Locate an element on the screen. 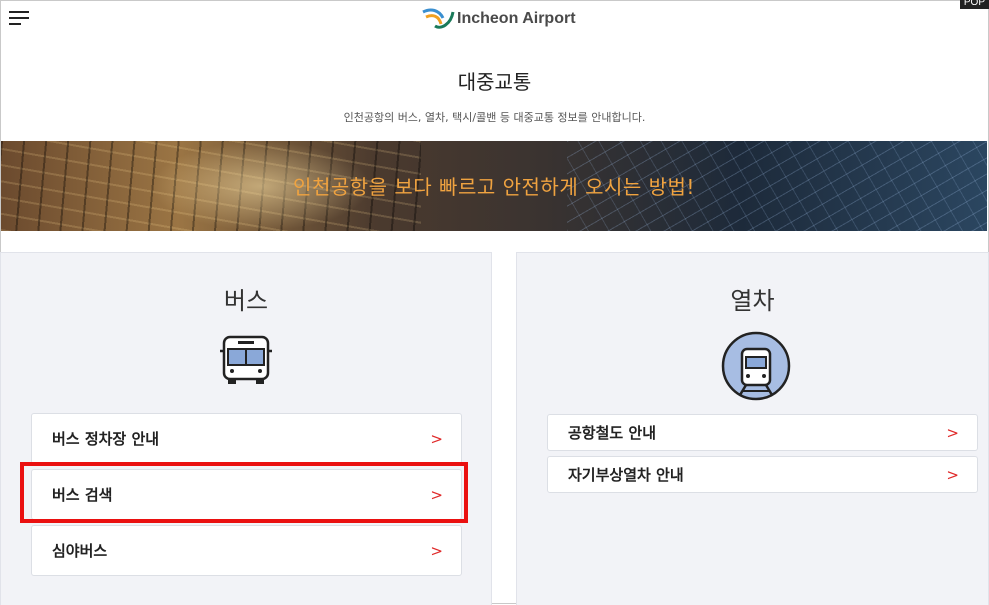 The image size is (989, 605). hero-banner: 인천공항을 보다 빠르고 안전하게 오시는 방법! is located at coordinates (494, 186).